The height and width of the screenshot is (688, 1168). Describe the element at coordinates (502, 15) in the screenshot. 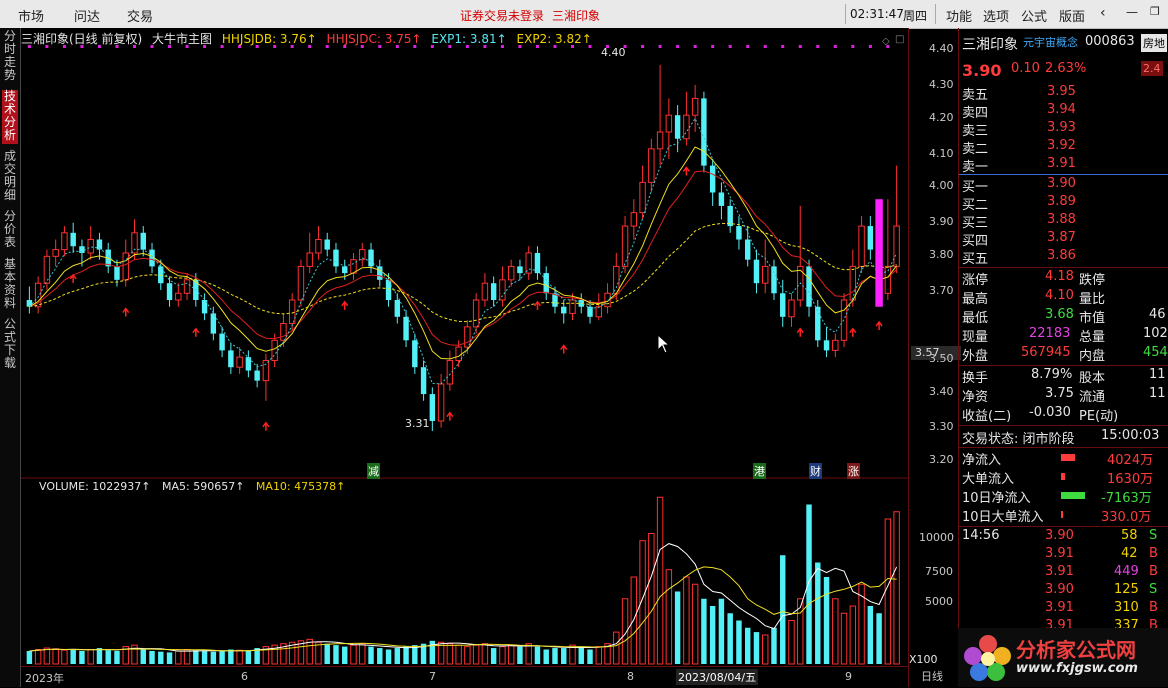

I see `login-notice: 证券交易未登录` at that location.